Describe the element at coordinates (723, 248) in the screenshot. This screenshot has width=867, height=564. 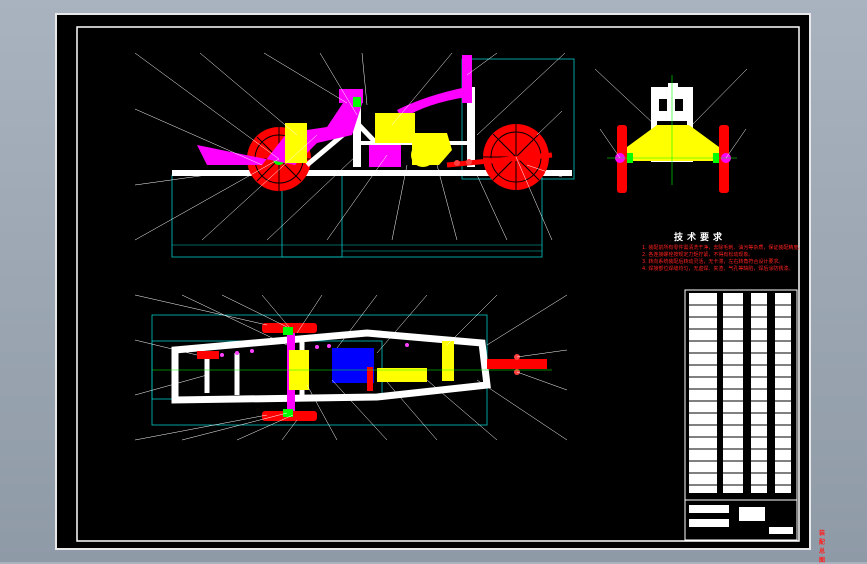
I see `note-1: 1. 装配前所有零件需清洗干净，去除毛刺、油污等杂质，保证装配精度。` at that location.